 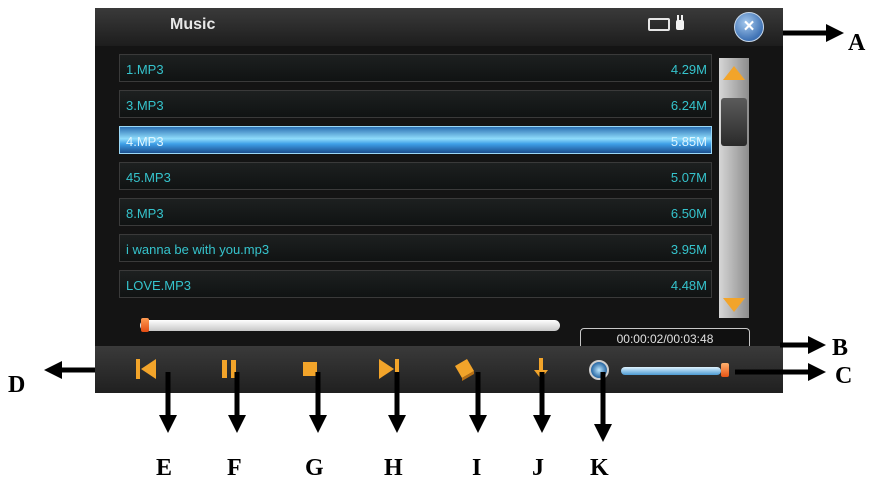 I want to click on callout-label-h: H, so click(x=393, y=468).